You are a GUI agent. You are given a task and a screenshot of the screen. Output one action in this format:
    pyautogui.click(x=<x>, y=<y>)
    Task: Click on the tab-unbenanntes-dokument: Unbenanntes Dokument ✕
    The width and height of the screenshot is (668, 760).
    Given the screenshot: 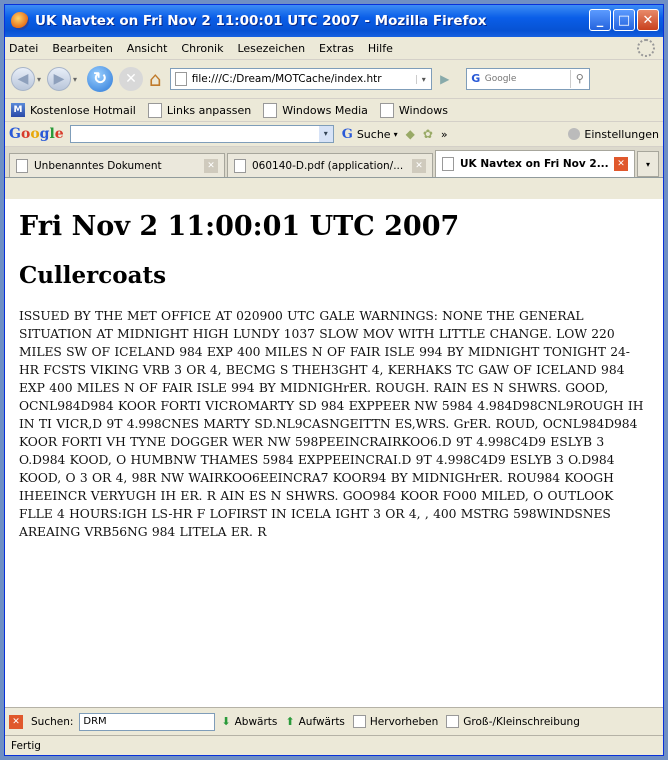 What is the action you would take?
    pyautogui.click(x=117, y=165)
    